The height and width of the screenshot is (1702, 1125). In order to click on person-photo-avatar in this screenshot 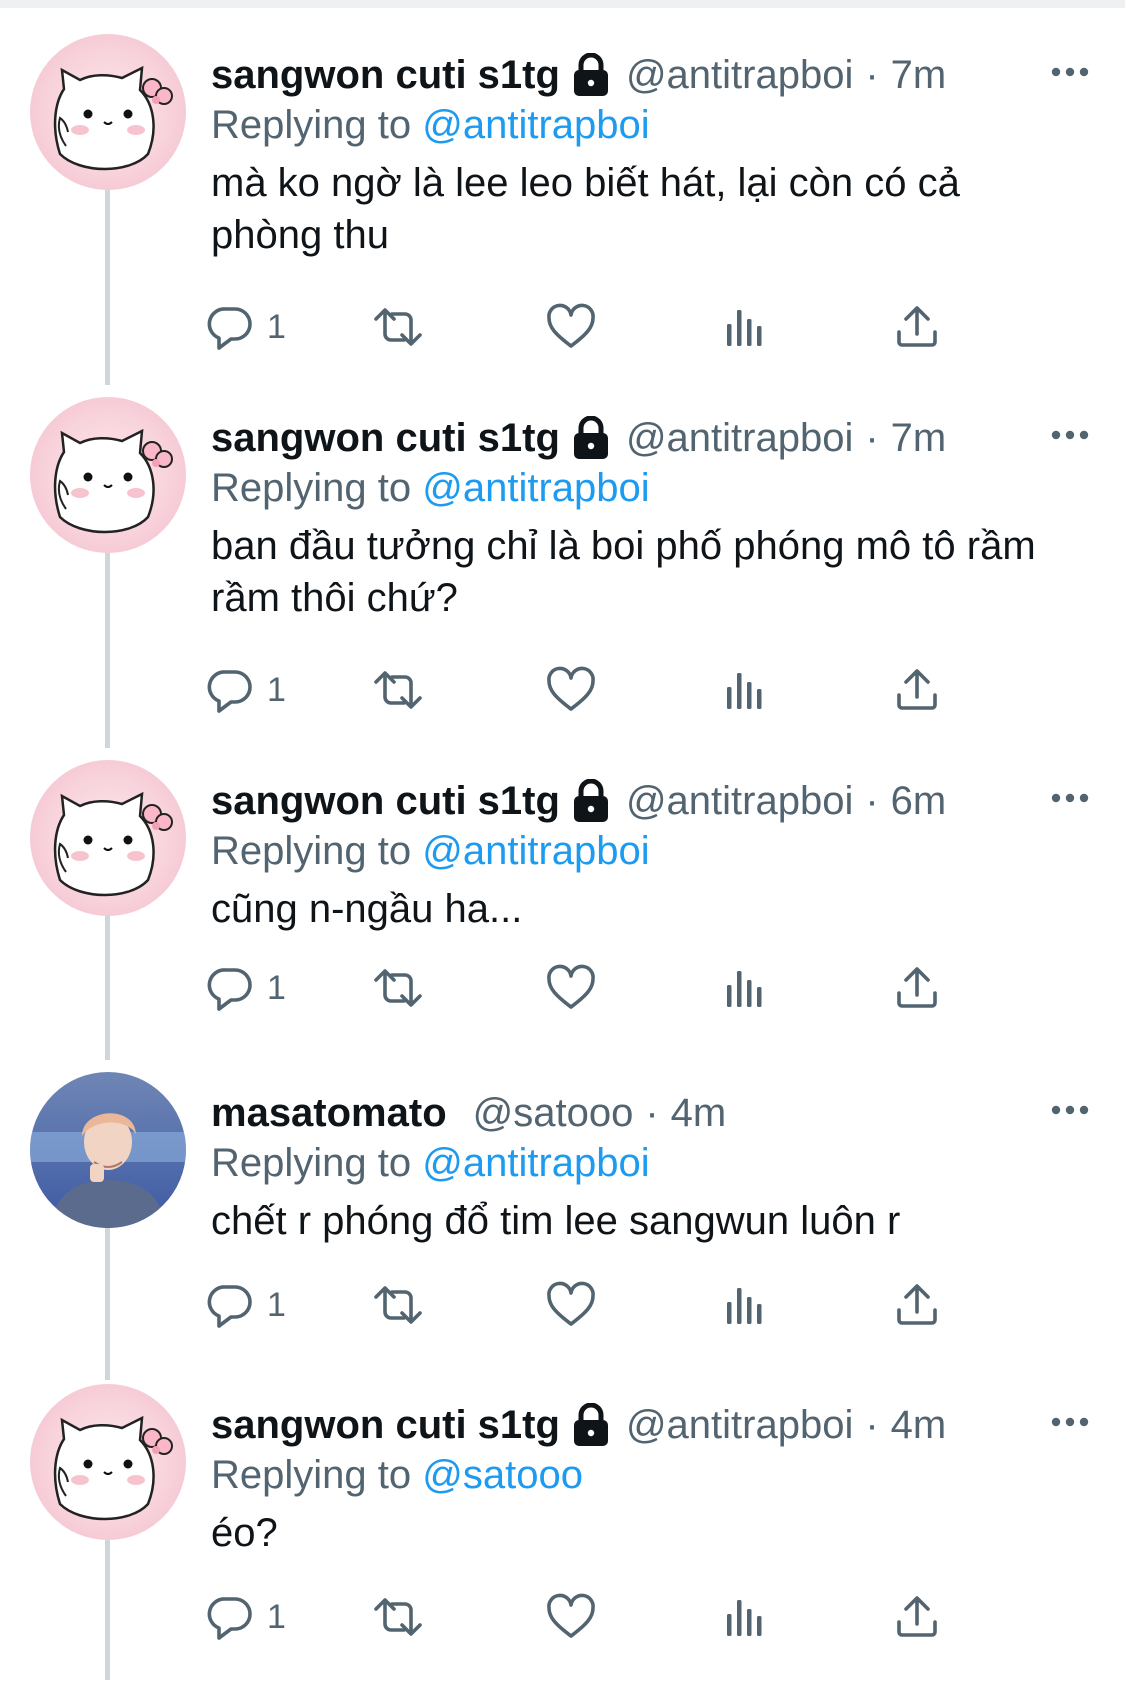, I will do `click(108, 1150)`.